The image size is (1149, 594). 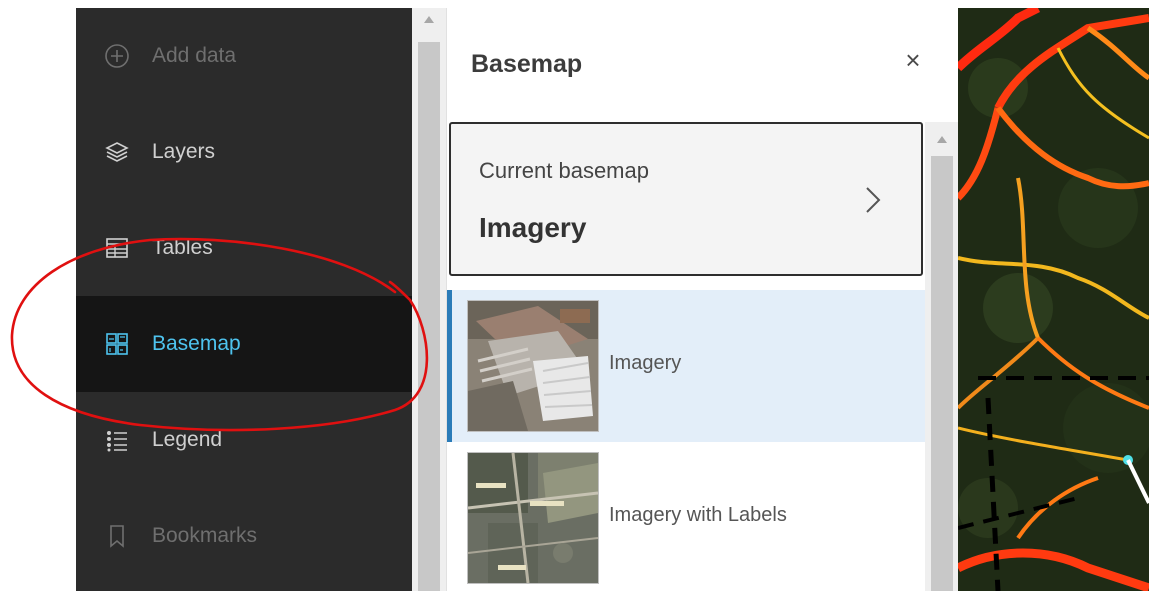 What do you see at coordinates (533, 227) in the screenshot?
I see `current-basemap-value: Imagery` at bounding box center [533, 227].